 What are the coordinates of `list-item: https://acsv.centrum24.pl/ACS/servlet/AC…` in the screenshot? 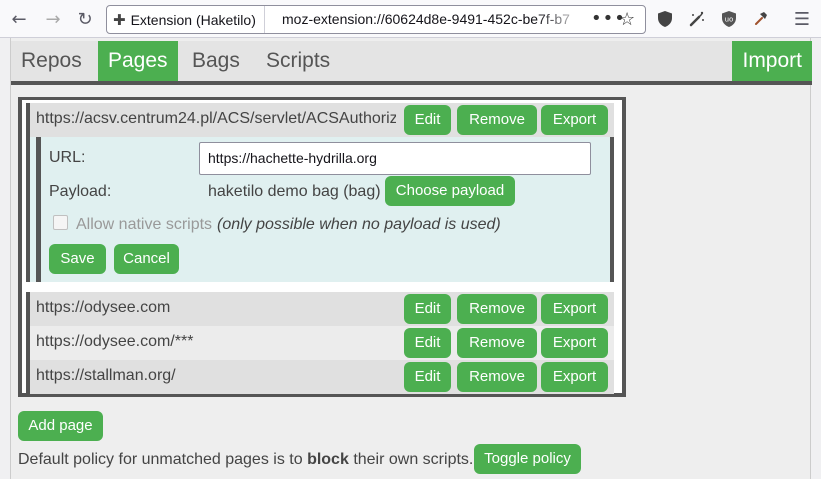 It's located at (320, 120).